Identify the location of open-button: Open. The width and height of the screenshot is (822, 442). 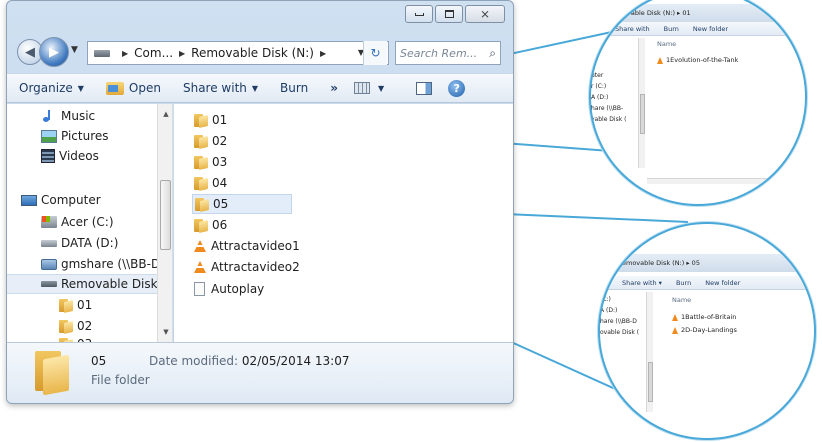
(133, 88).